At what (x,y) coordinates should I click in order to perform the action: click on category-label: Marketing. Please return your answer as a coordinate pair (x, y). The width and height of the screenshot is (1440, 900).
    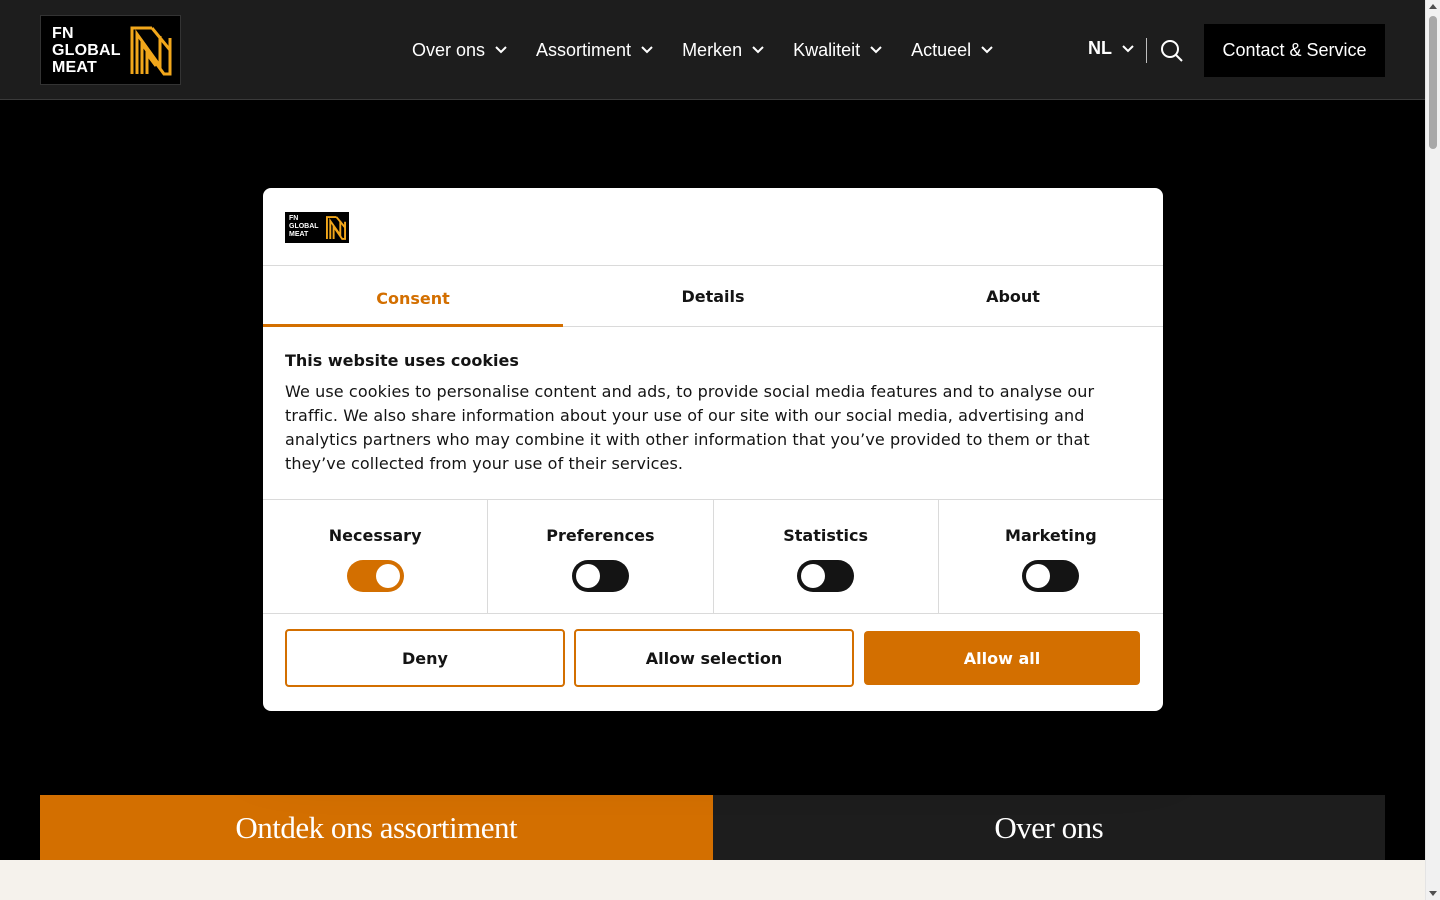
    Looking at the image, I should click on (1051, 535).